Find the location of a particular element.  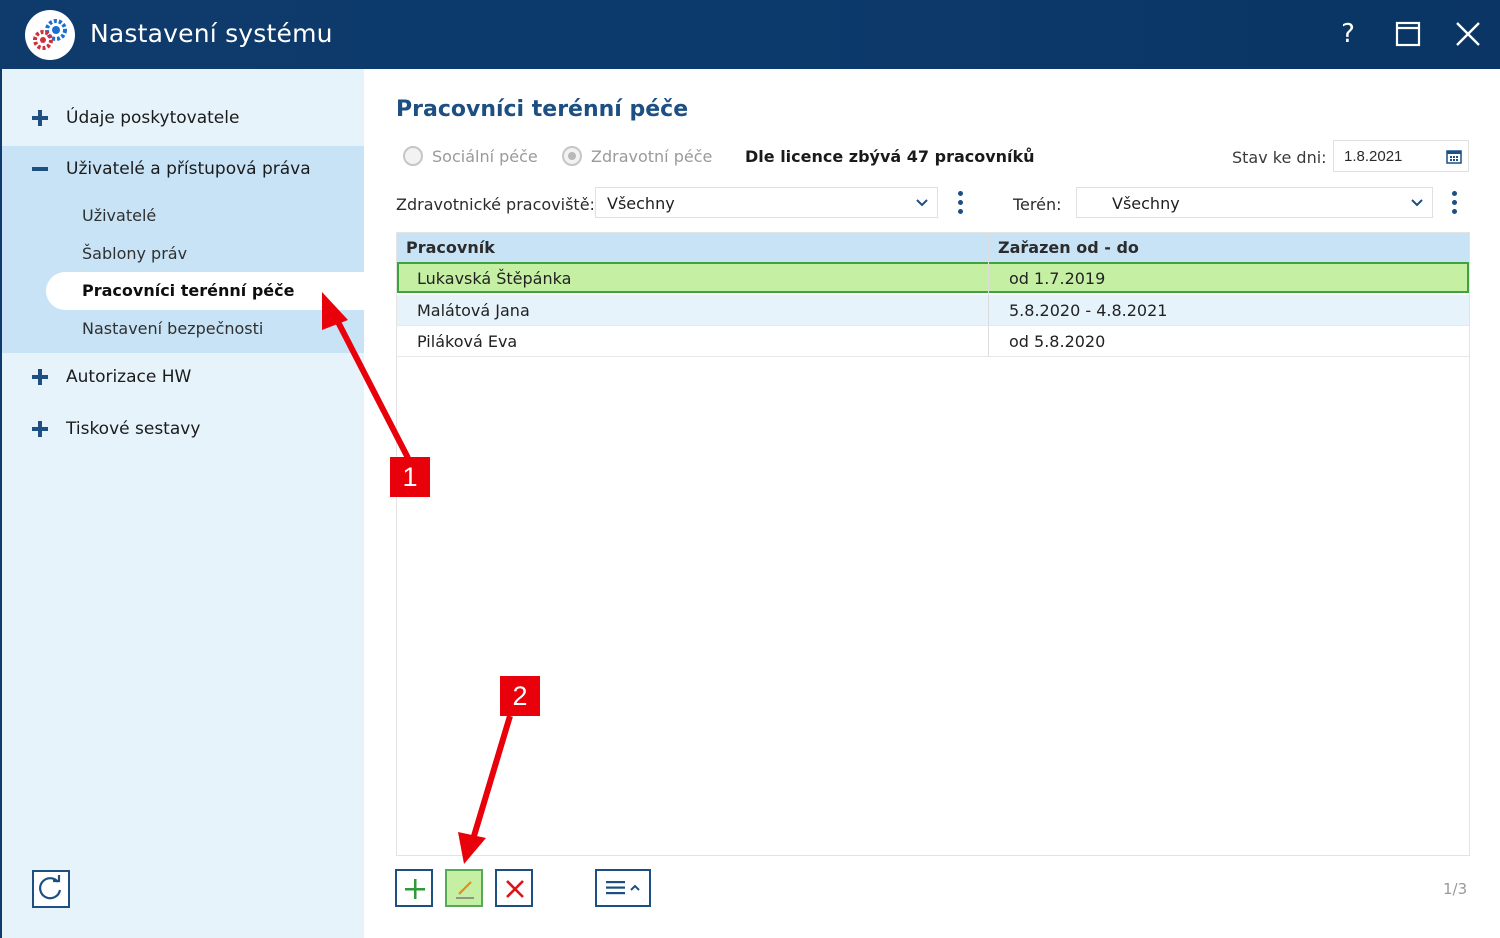

maximize-button is located at coordinates (1408, 34).